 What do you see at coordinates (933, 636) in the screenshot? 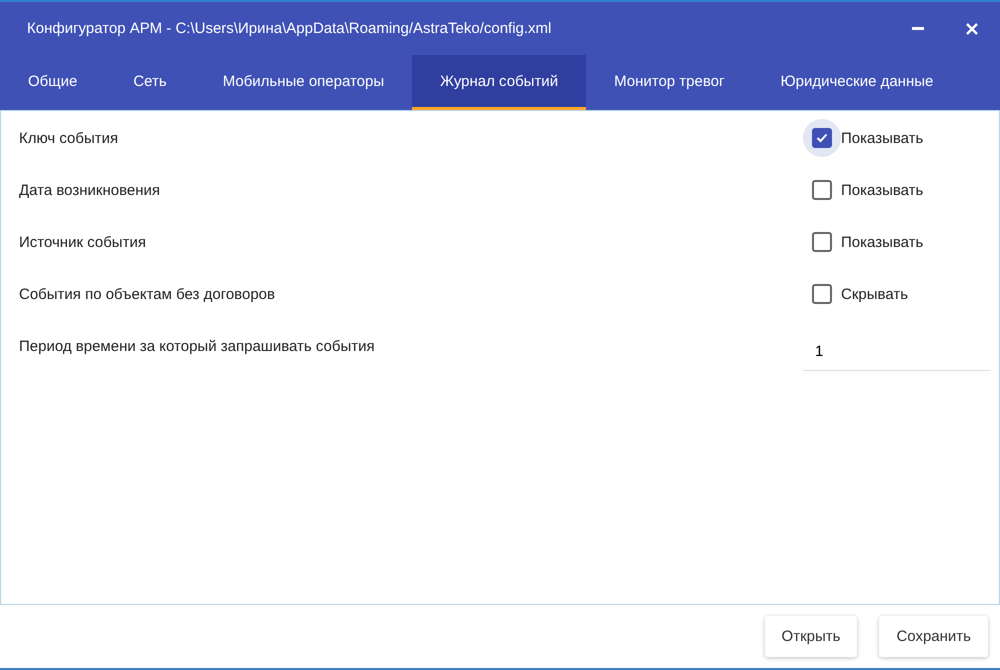
I see `footer-button: Сохранить` at bounding box center [933, 636].